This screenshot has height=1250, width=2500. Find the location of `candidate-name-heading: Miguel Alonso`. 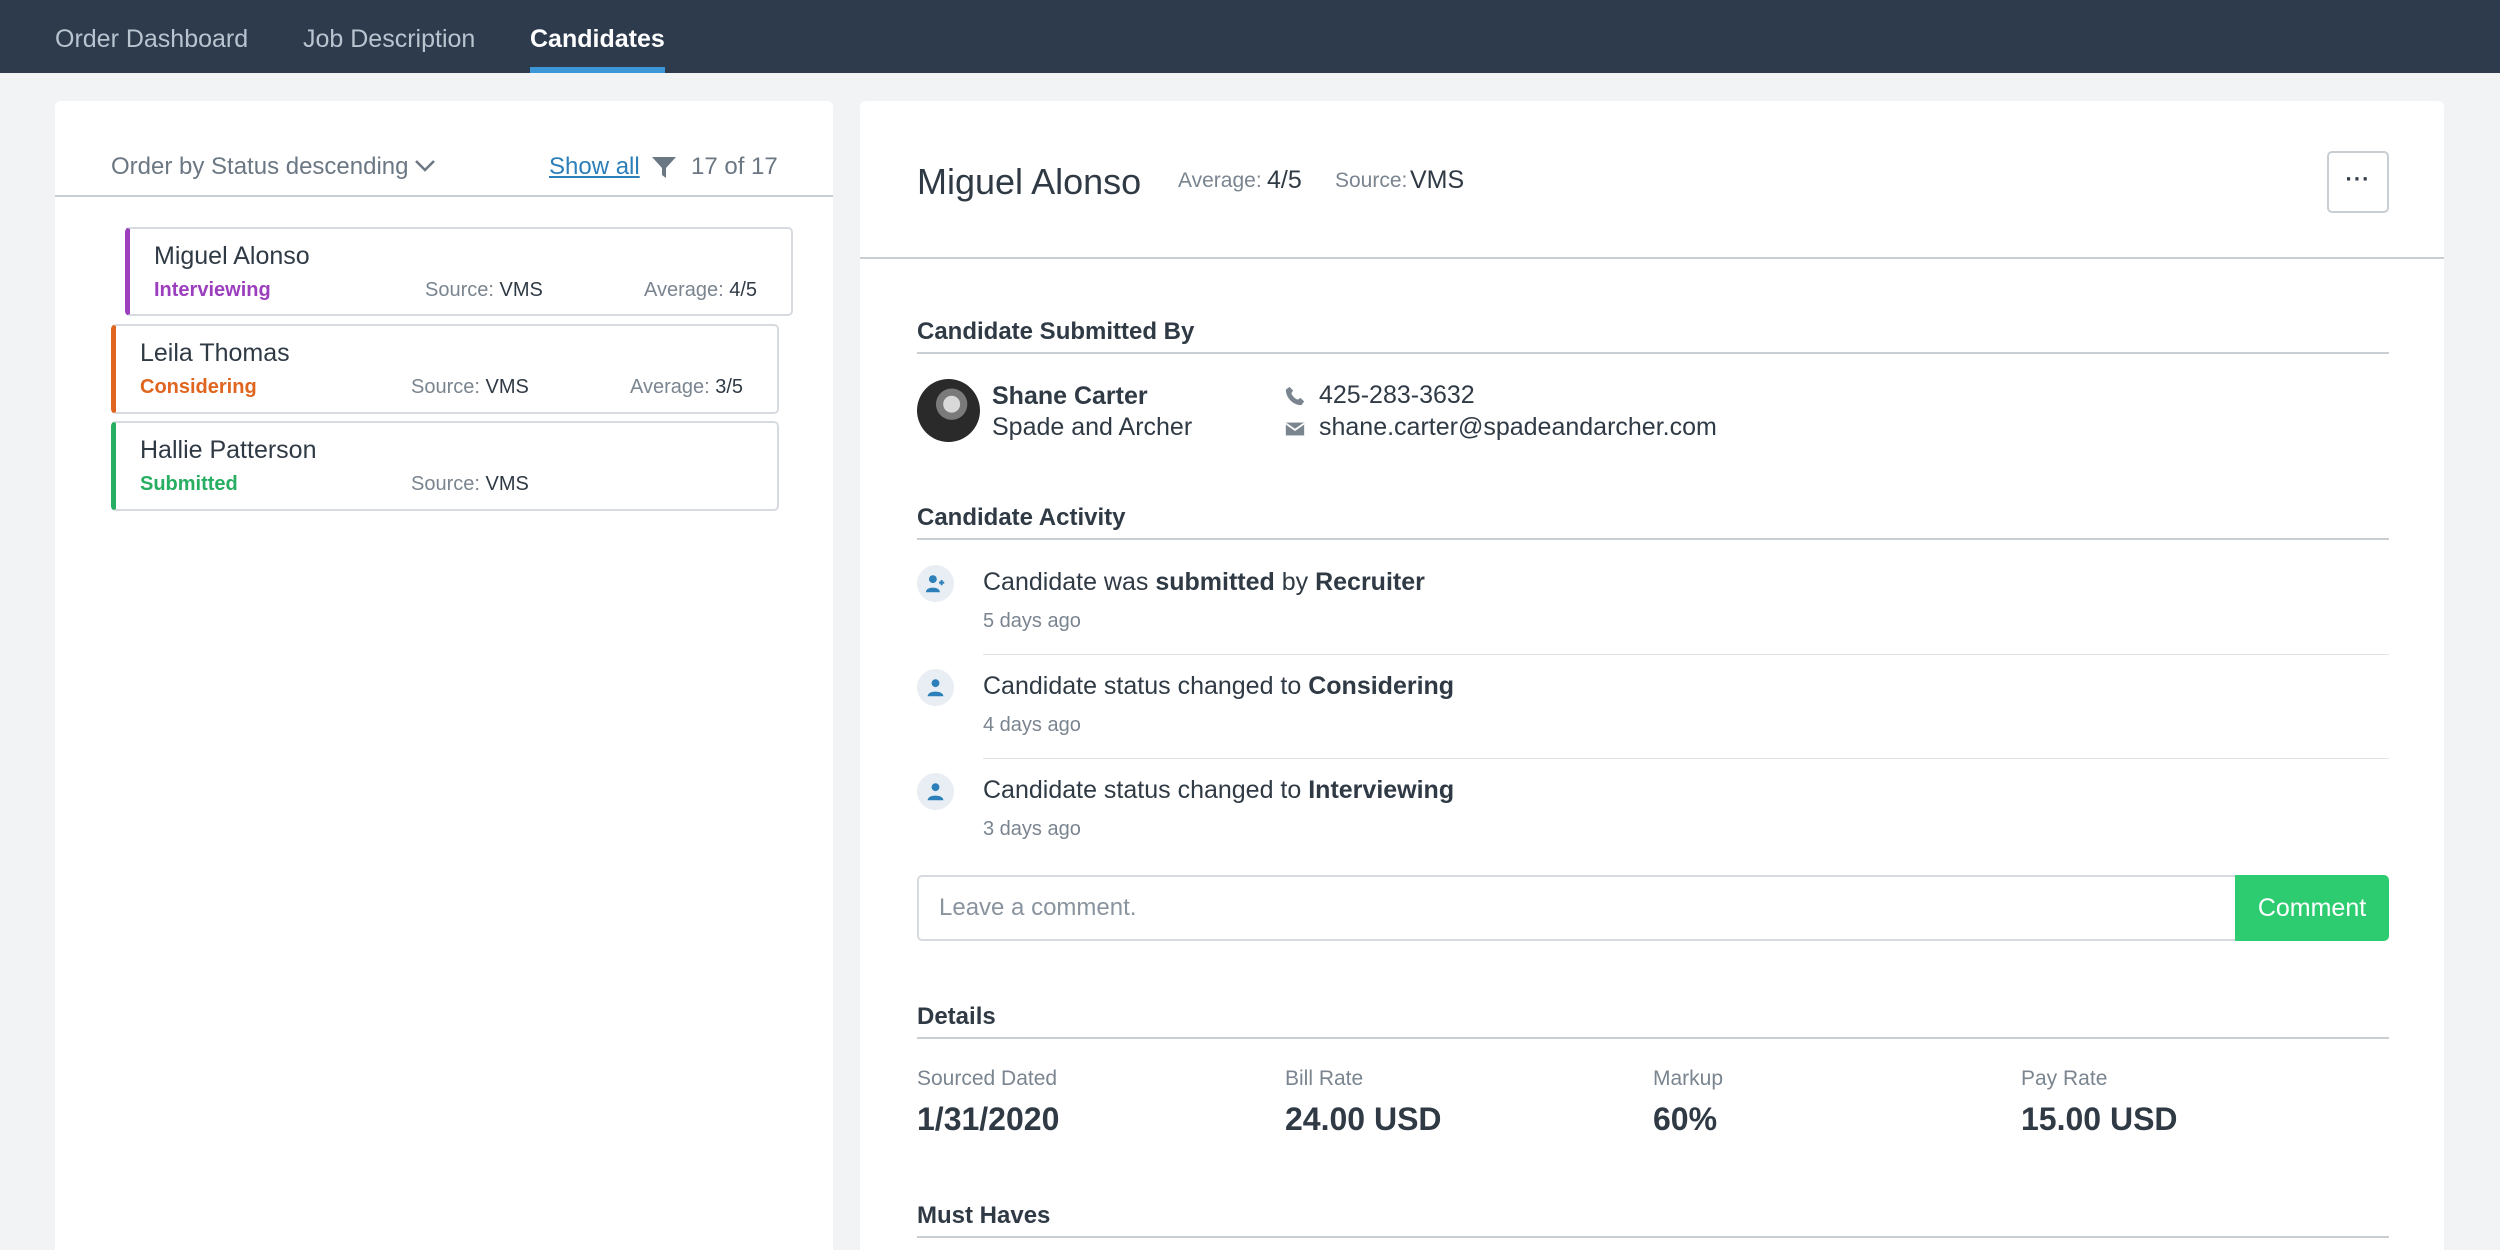

candidate-name-heading: Miguel Alonso is located at coordinates (1029, 181).